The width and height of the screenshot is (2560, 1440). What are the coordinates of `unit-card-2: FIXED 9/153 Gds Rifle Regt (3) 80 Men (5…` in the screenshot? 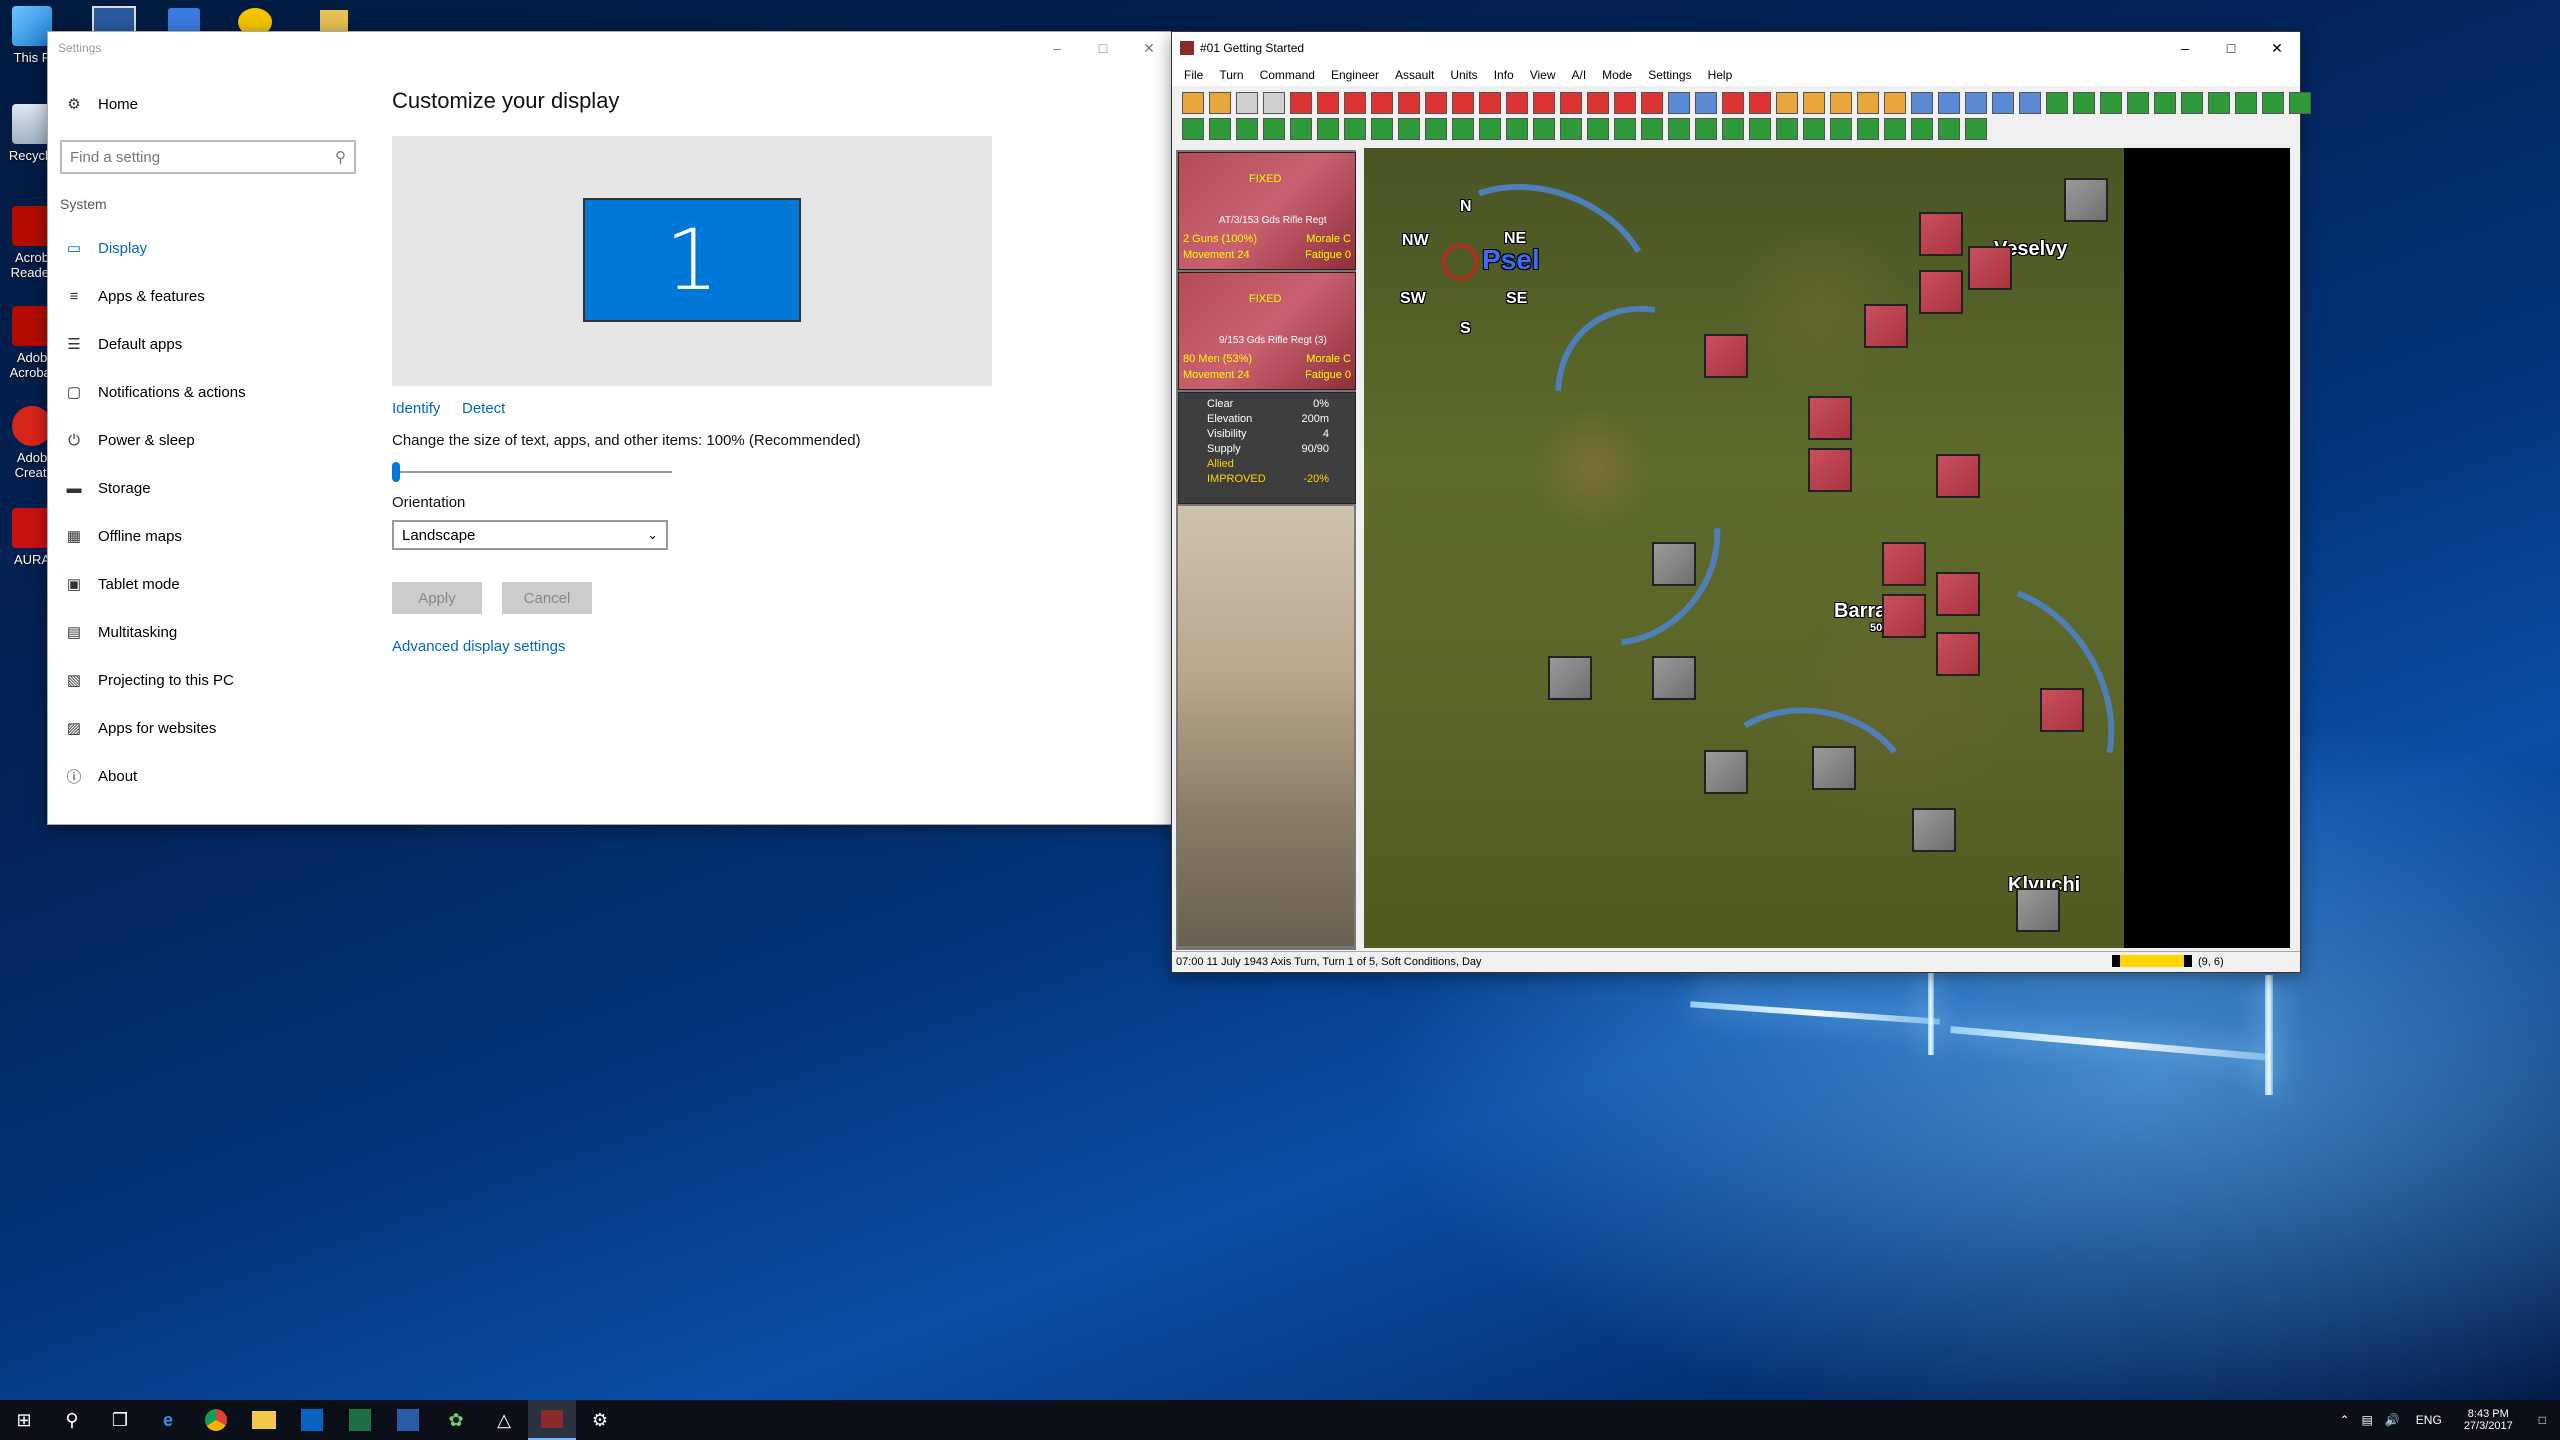 It's located at (1267, 331).